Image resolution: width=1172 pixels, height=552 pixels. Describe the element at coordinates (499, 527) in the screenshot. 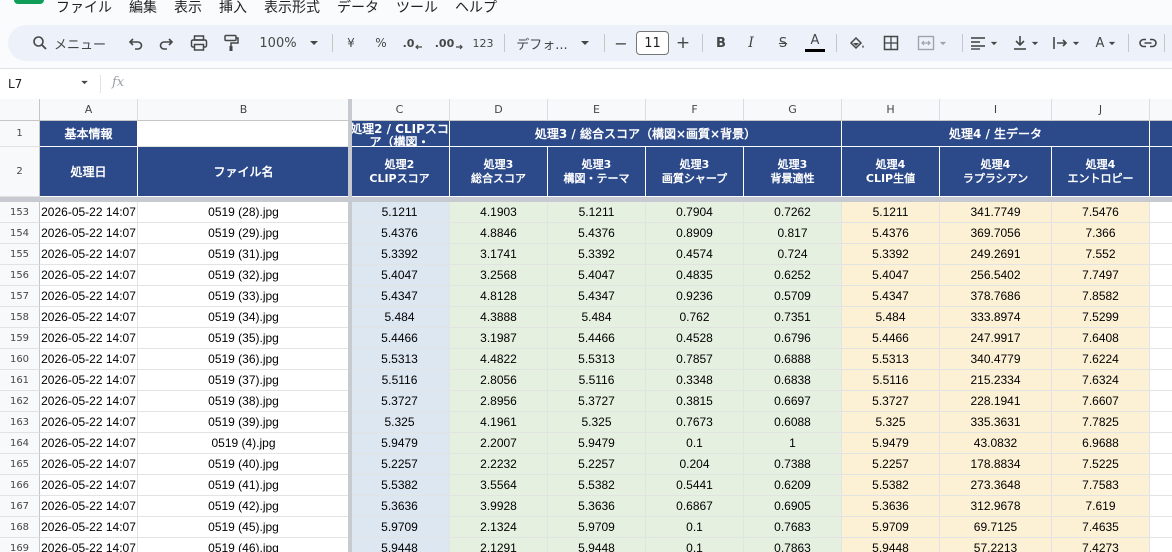

I see `table-cell: 2.1324` at that location.